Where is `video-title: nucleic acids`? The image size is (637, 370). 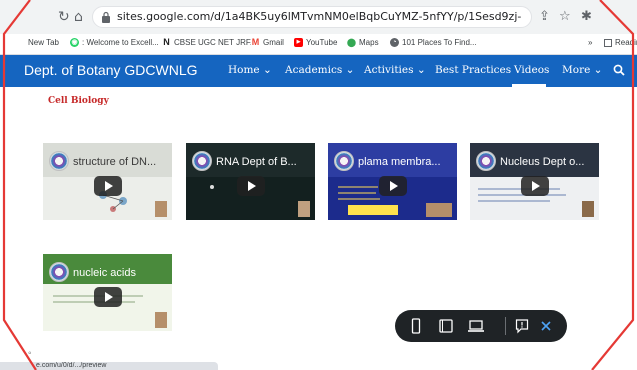 video-title: nucleic acids is located at coordinates (104, 273).